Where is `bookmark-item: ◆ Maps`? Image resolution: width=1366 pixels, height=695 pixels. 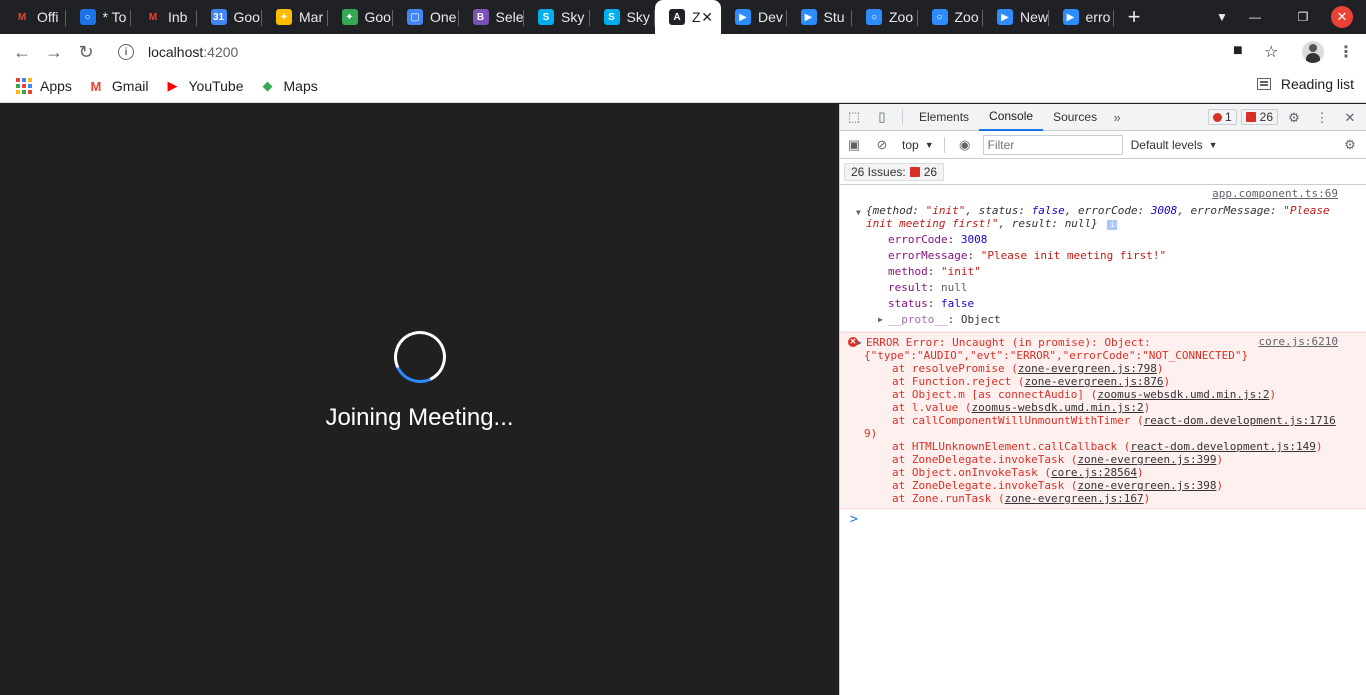 bookmark-item: ◆ Maps is located at coordinates (289, 86).